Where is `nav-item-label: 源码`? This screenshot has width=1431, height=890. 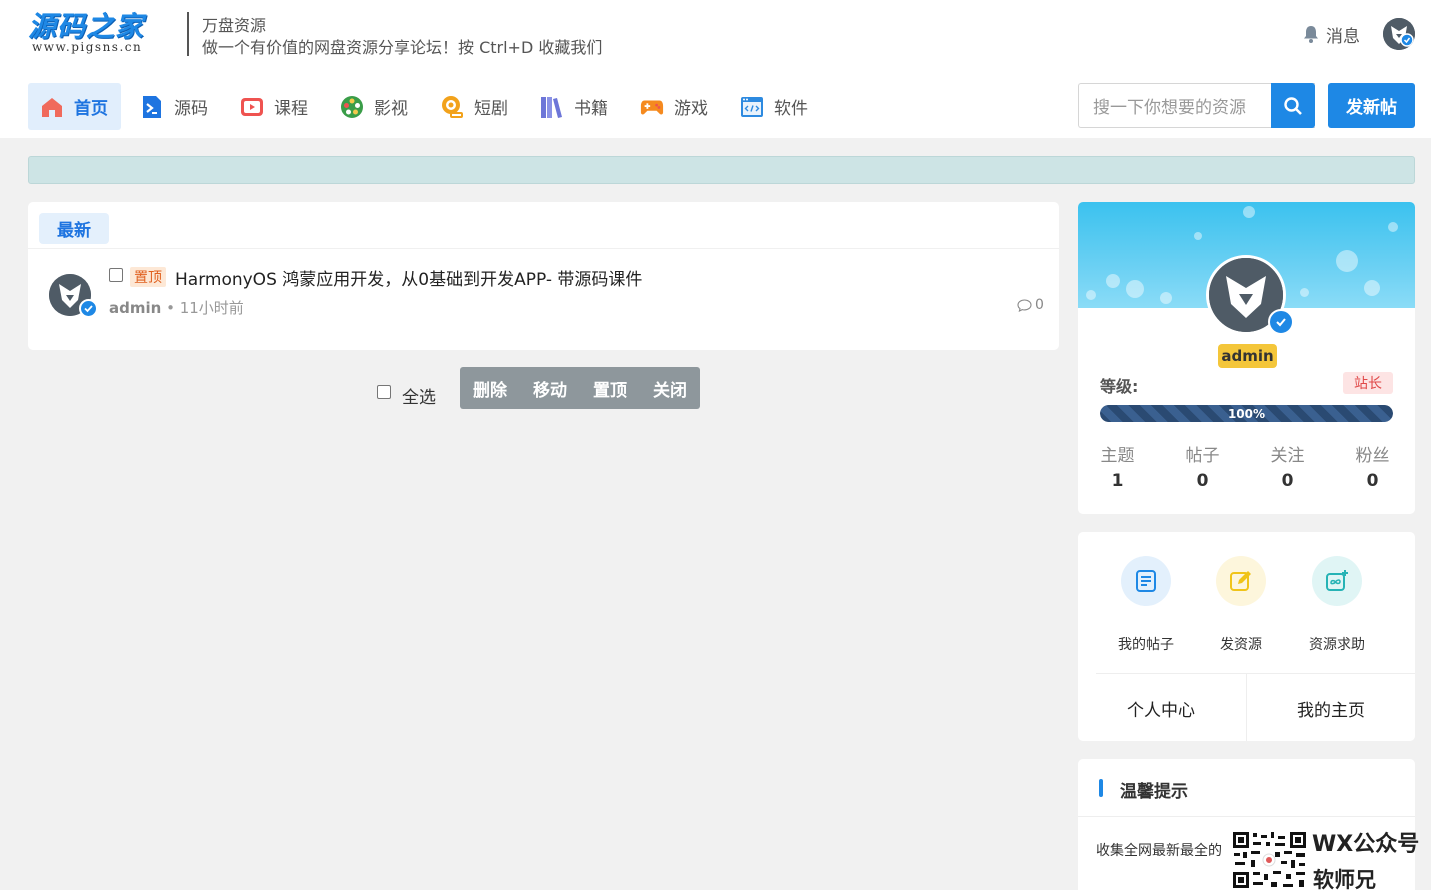
nav-item-label: 源码 is located at coordinates (191, 109).